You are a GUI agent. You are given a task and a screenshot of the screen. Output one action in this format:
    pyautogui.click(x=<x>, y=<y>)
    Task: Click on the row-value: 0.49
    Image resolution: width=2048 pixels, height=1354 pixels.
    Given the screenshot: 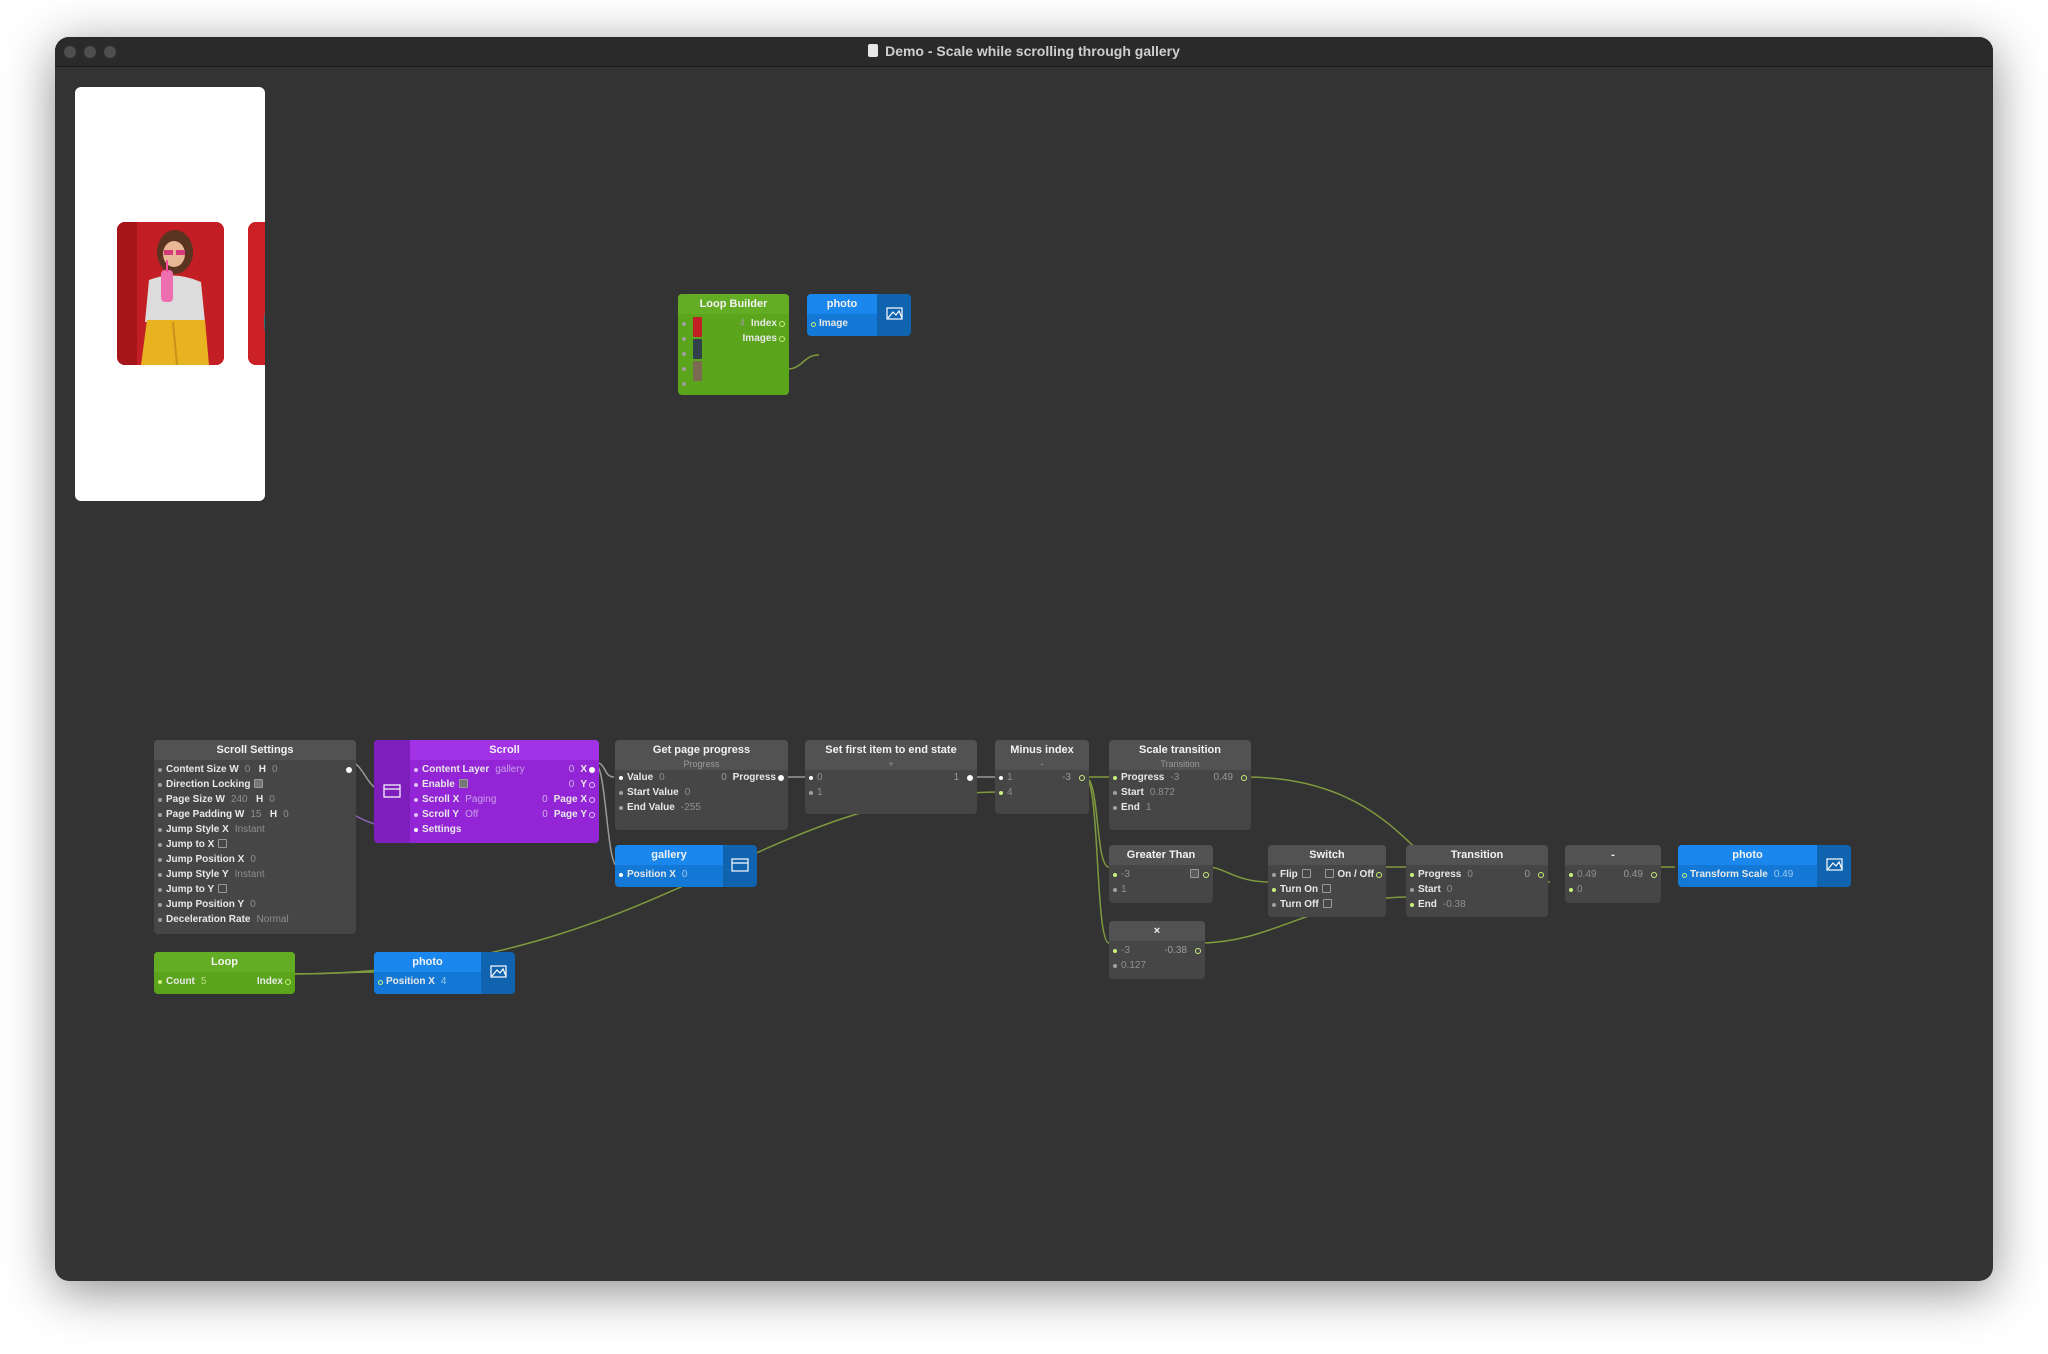 What is the action you would take?
    pyautogui.click(x=1783, y=874)
    